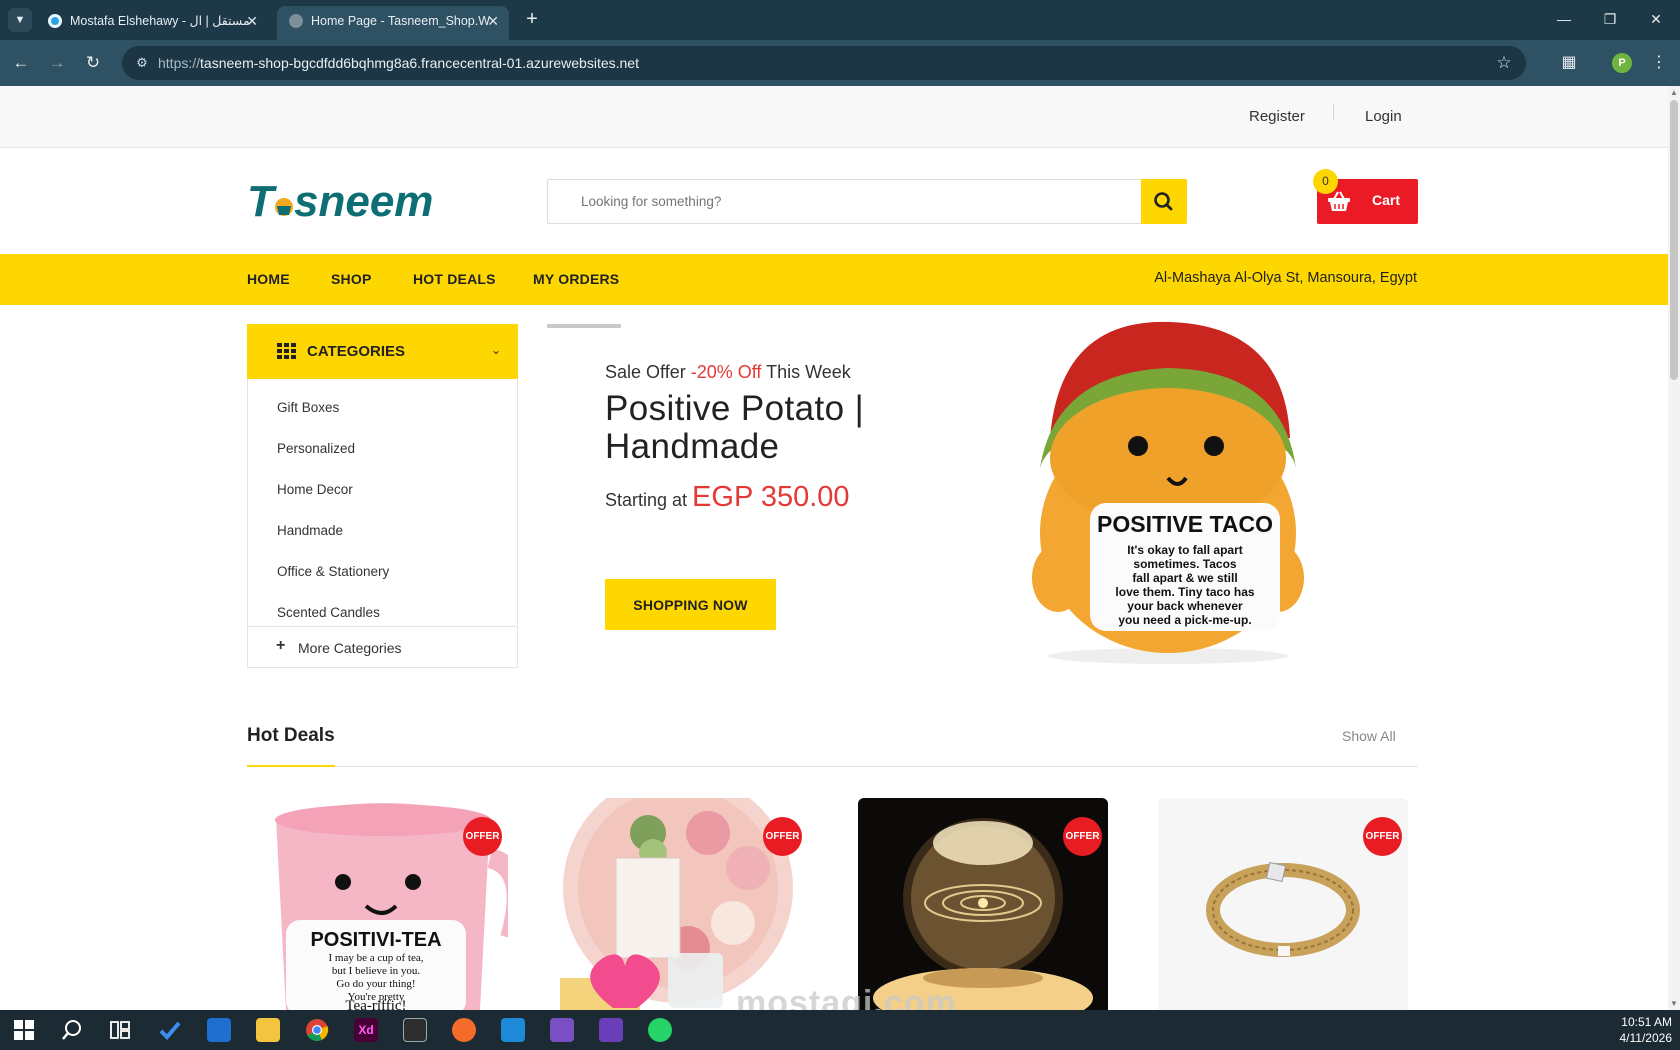 Image resolution: width=1680 pixels, height=1050 pixels. Describe the element at coordinates (844, 201) in the screenshot. I see `search-input` at that location.